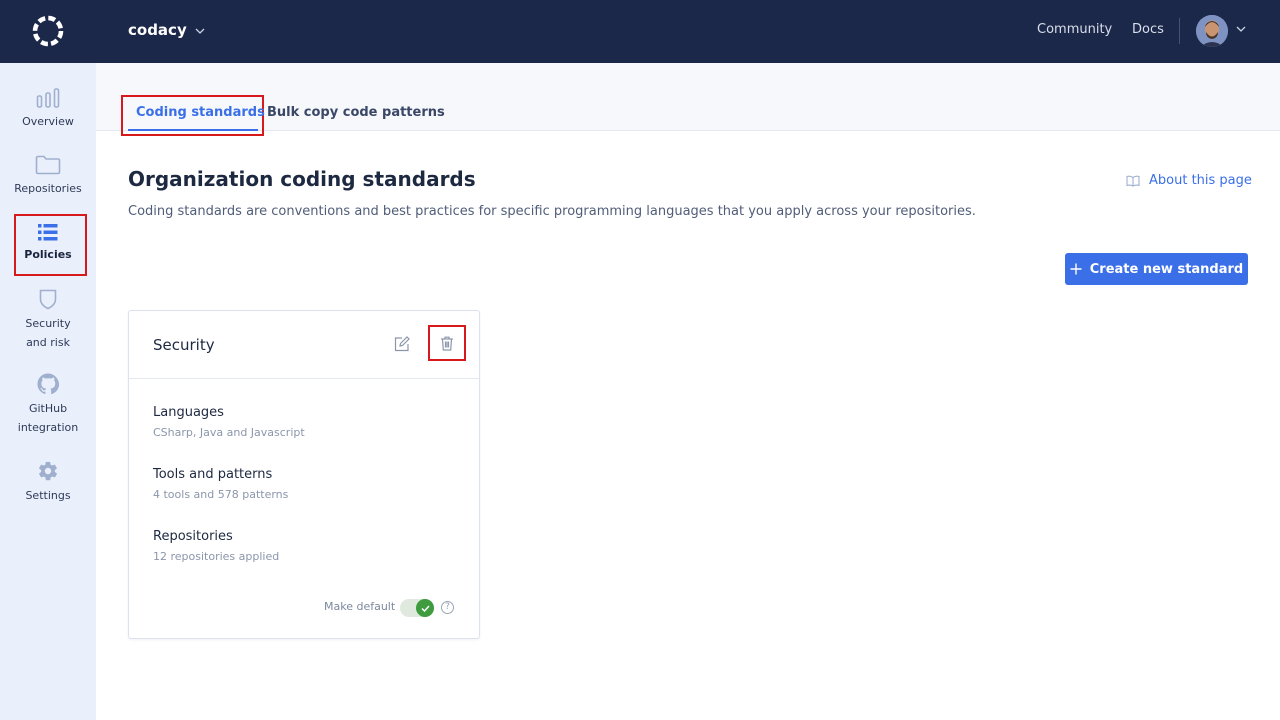  Describe the element at coordinates (302, 179) in the screenshot. I see `page-title: Organization coding standards` at that location.